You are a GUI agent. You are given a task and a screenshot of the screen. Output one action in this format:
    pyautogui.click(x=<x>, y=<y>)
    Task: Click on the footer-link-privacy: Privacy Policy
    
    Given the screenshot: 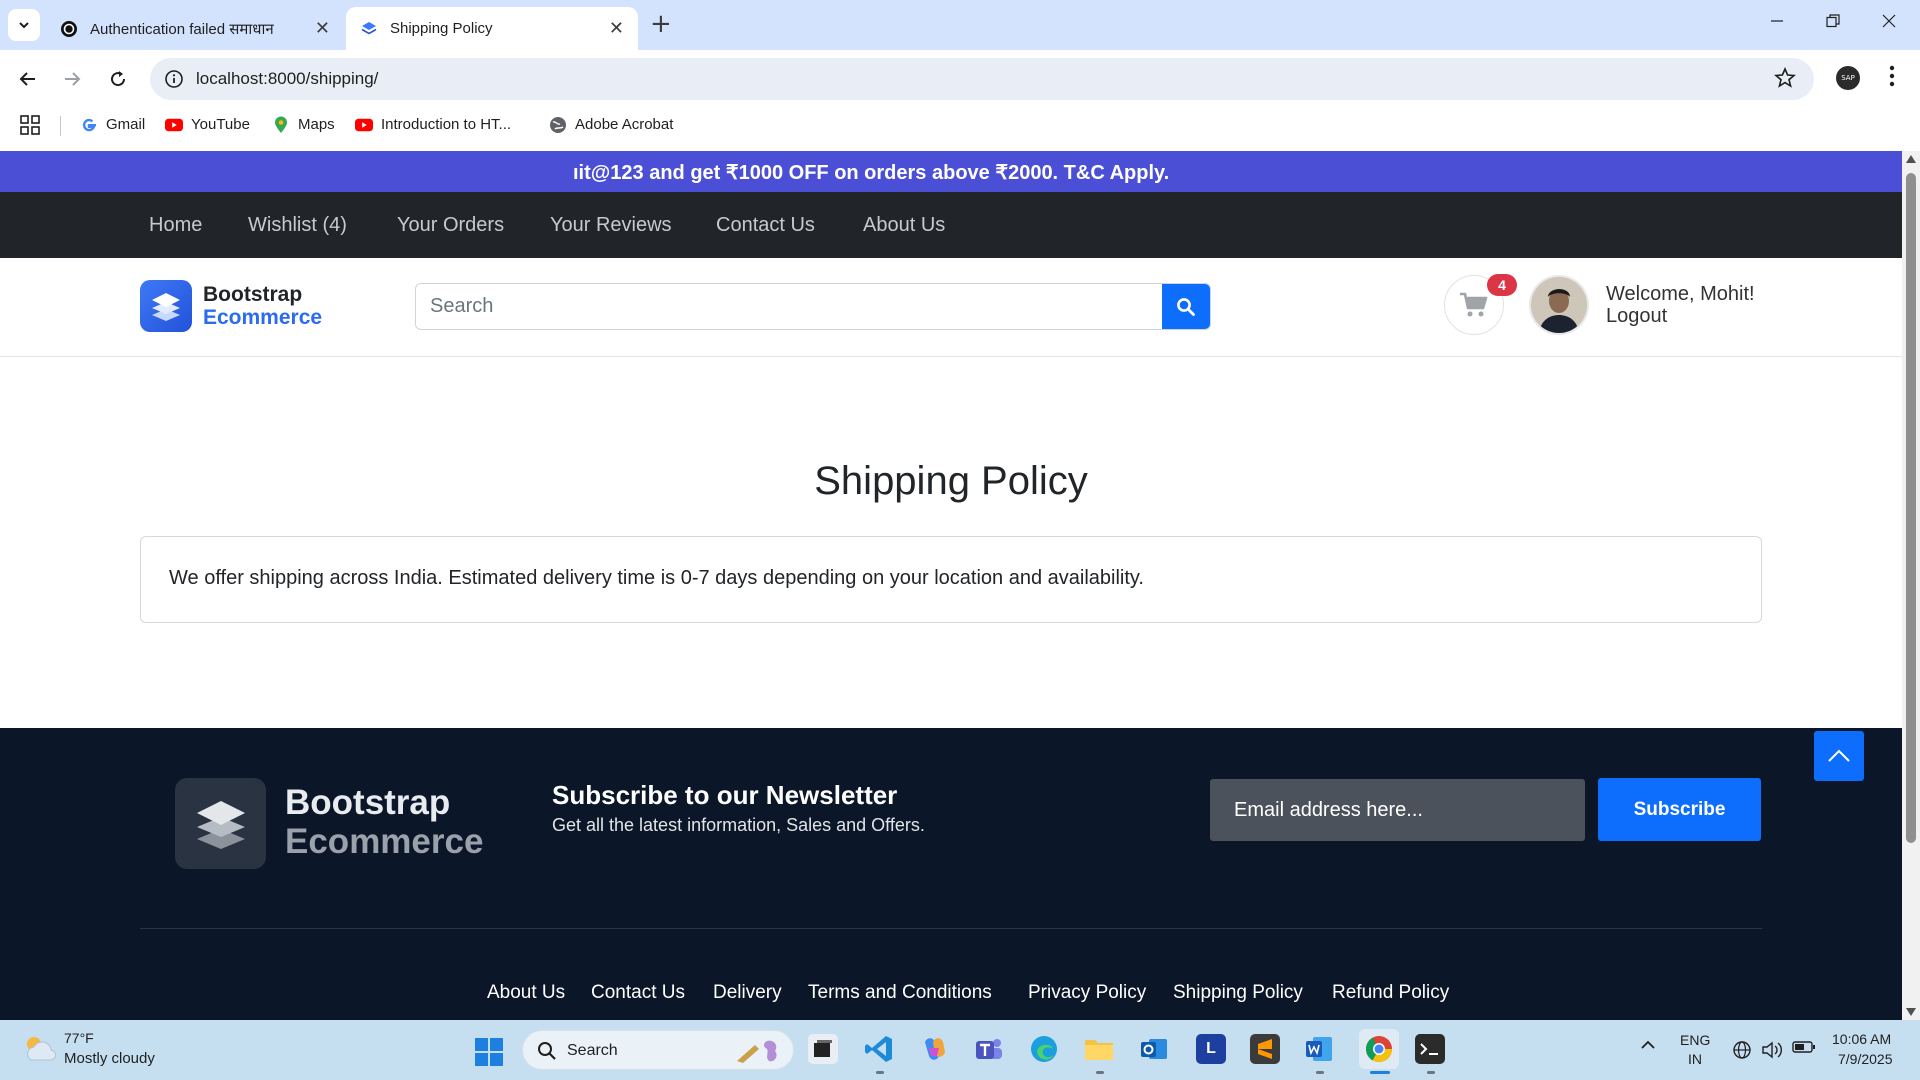 What is the action you would take?
    pyautogui.click(x=1087, y=993)
    